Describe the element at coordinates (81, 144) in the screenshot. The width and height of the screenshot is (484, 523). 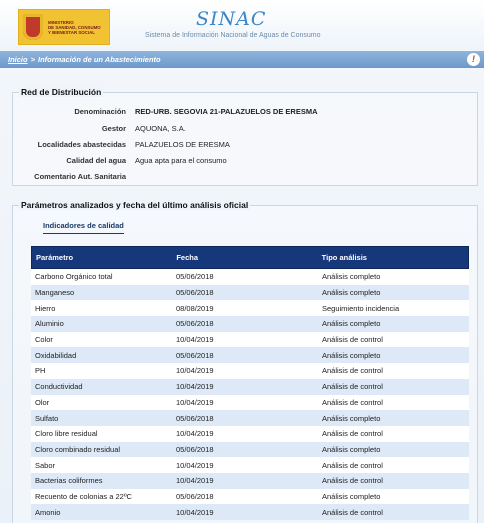
I see `field-label: Localidades abastecidas` at that location.